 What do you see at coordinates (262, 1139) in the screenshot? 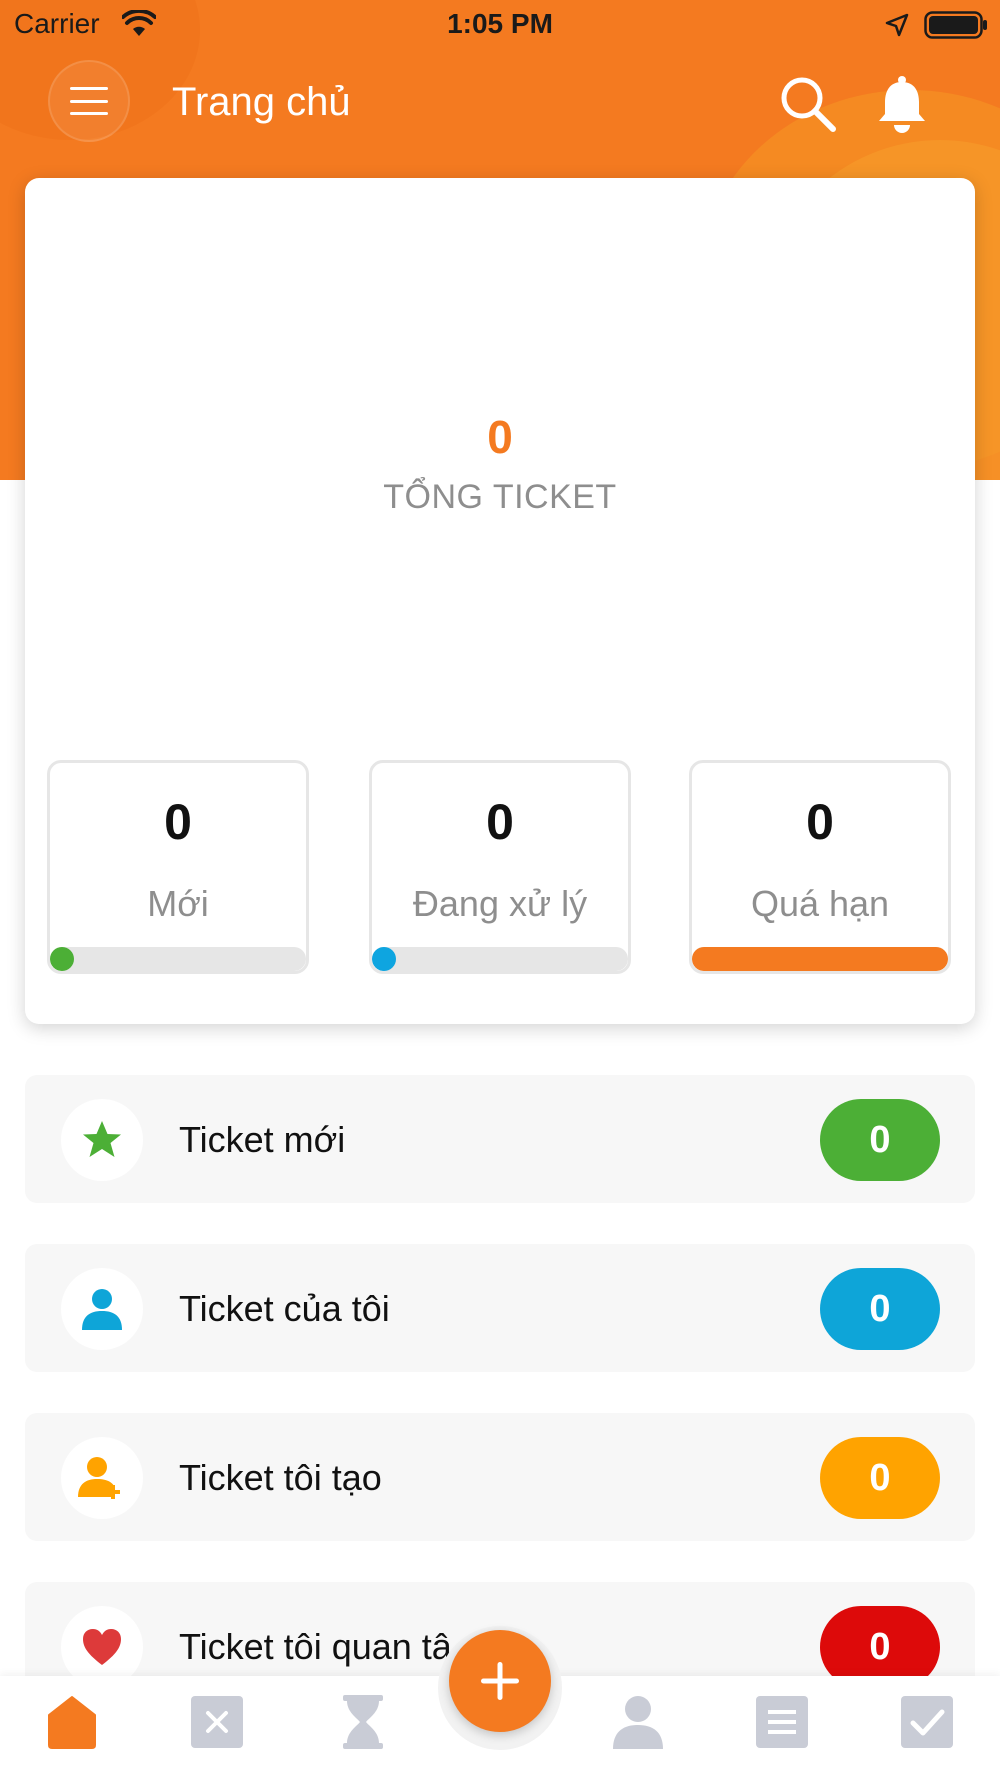
I see `row-label: Ticket mới` at bounding box center [262, 1139].